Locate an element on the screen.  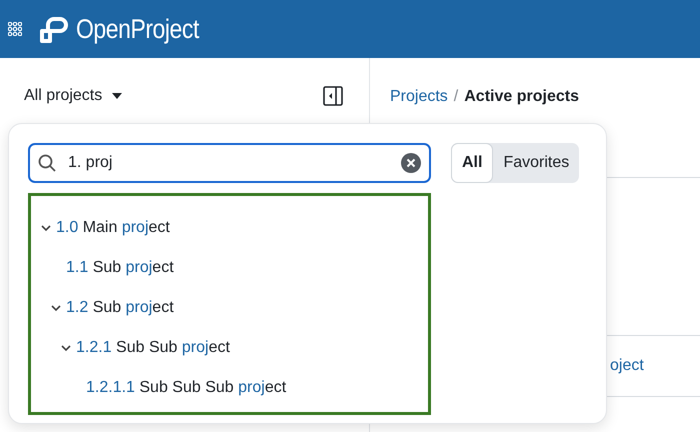
caret-icon is located at coordinates (117, 96).